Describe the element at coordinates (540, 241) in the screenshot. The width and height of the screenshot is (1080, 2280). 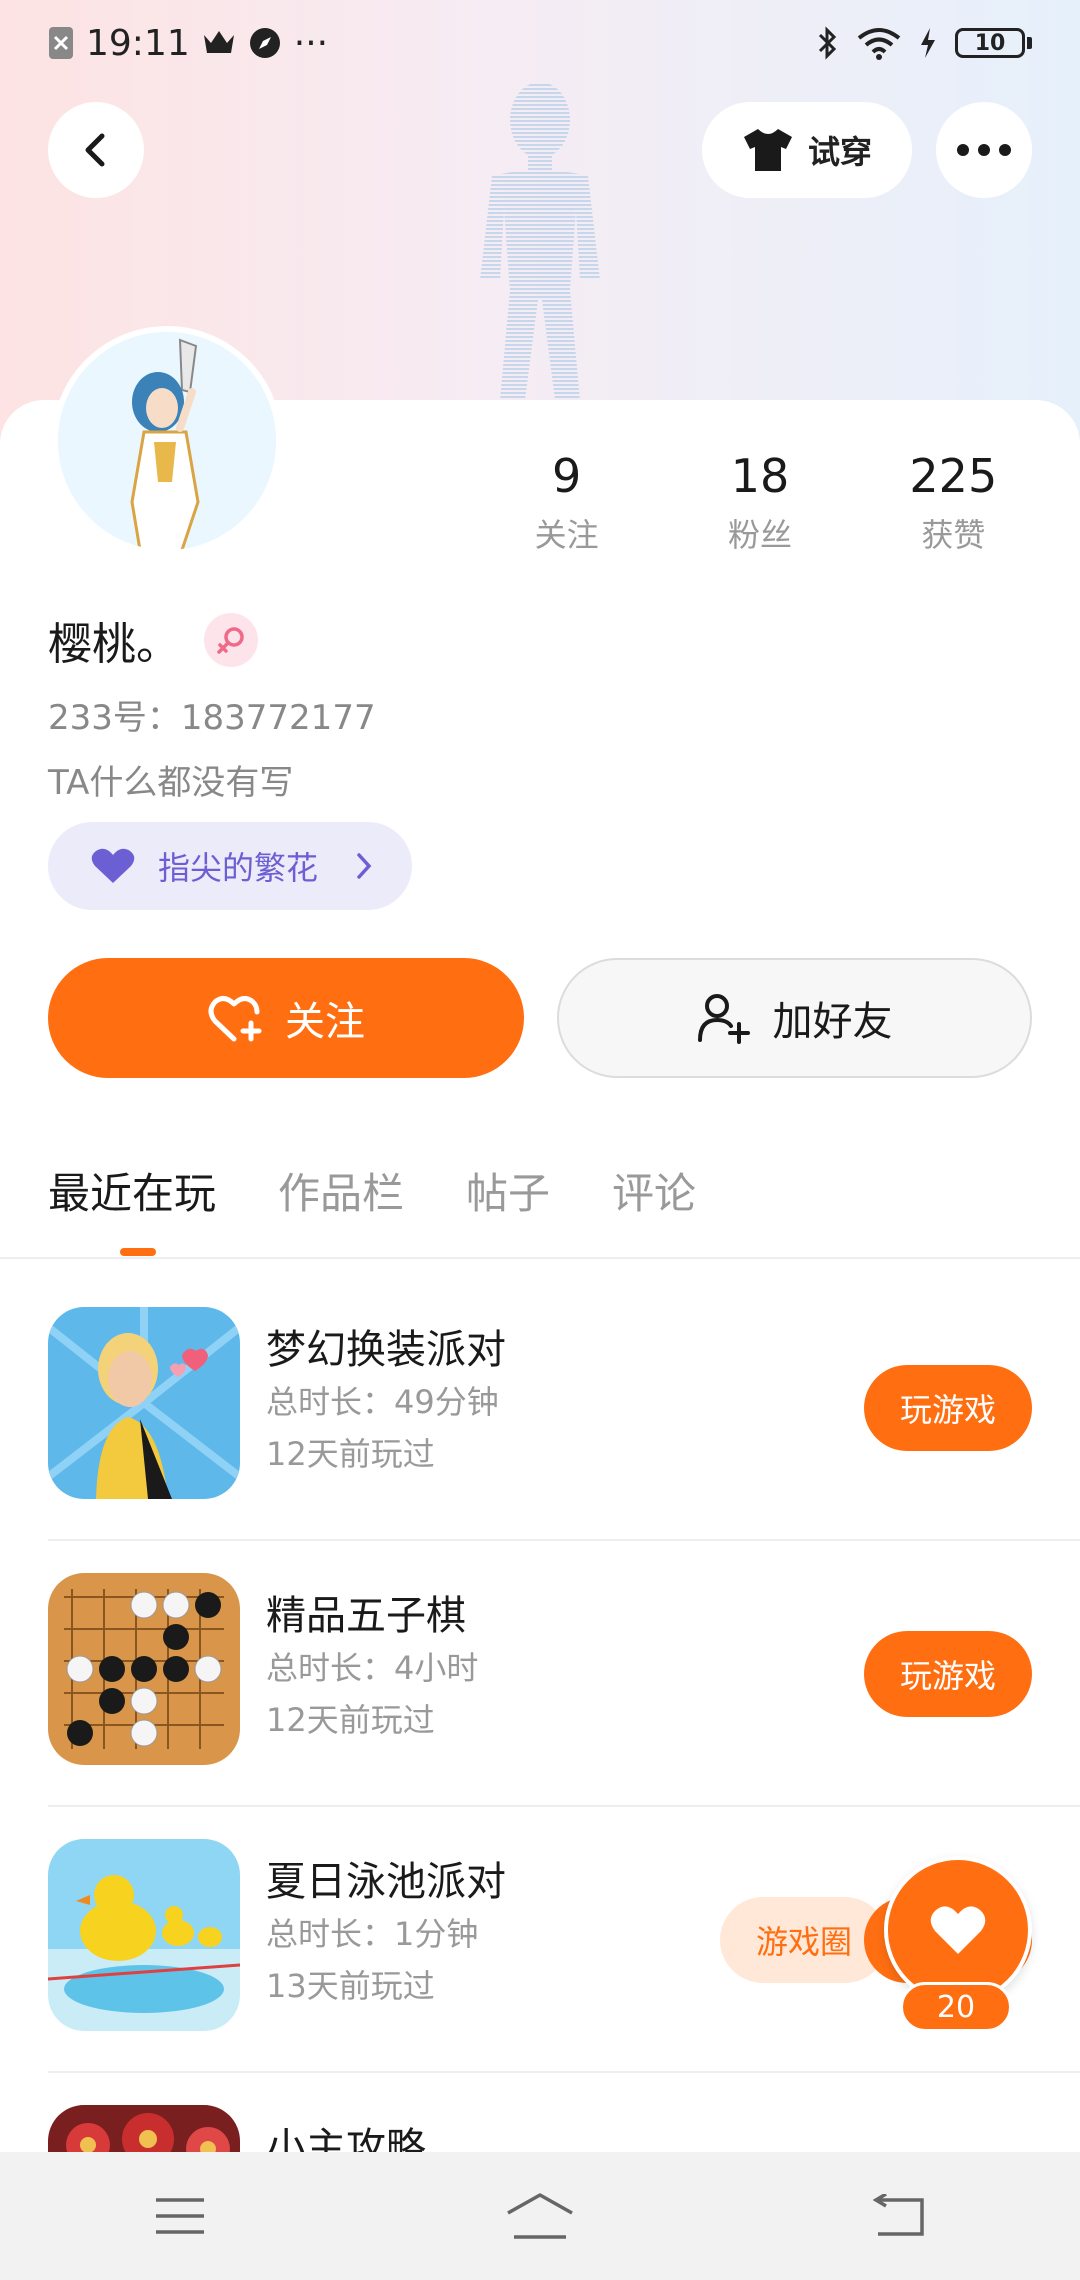
I see `avatar-silhouette-image` at that location.